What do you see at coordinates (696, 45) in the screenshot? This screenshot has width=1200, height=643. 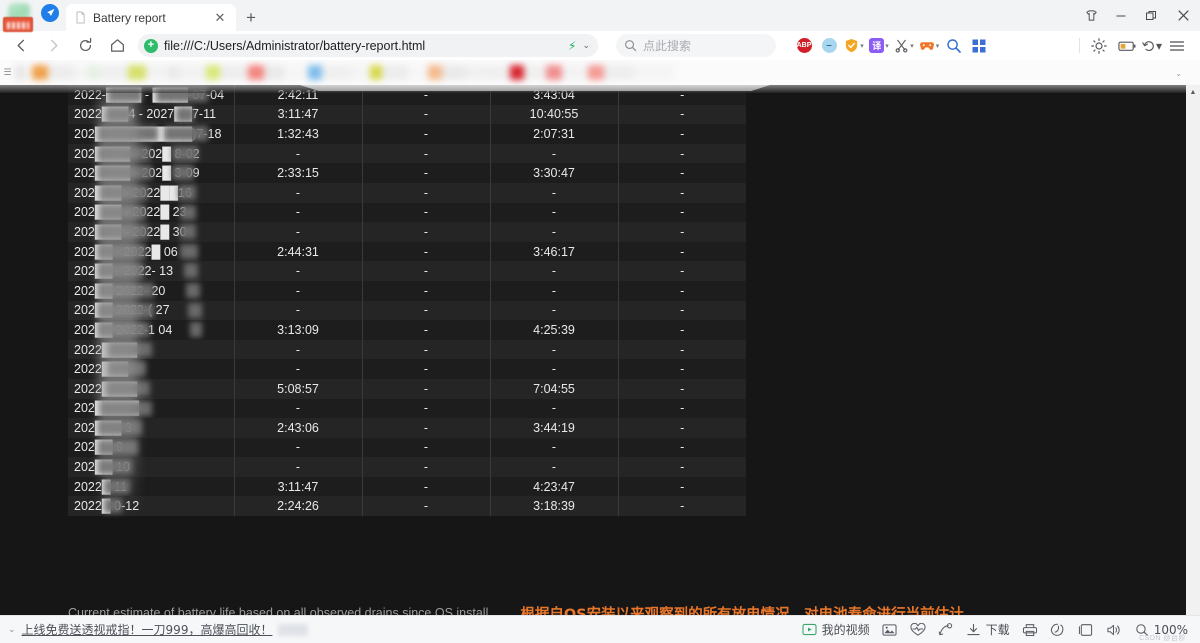 I see `search-input: 点此搜索` at bounding box center [696, 45].